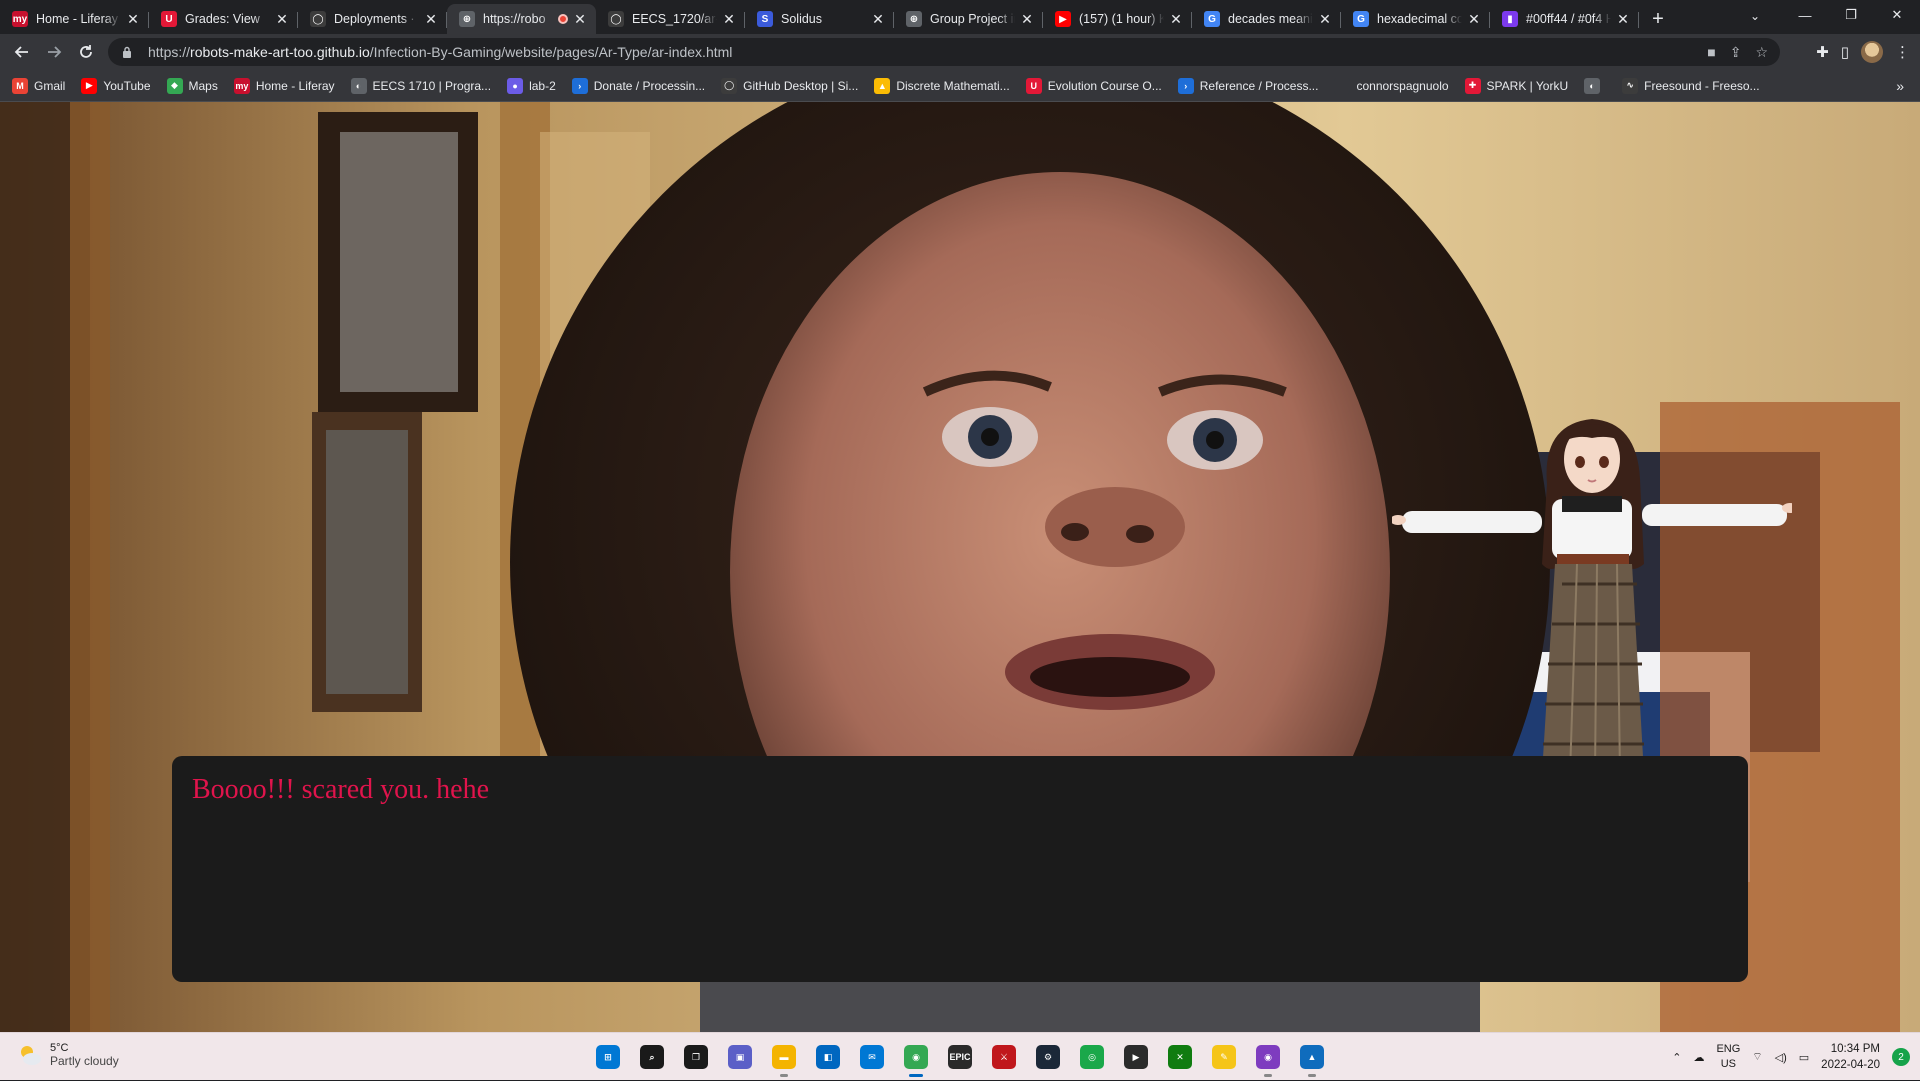  What do you see at coordinates (1180, 1057) in the screenshot?
I see `taskbar-app: ✕` at bounding box center [1180, 1057].